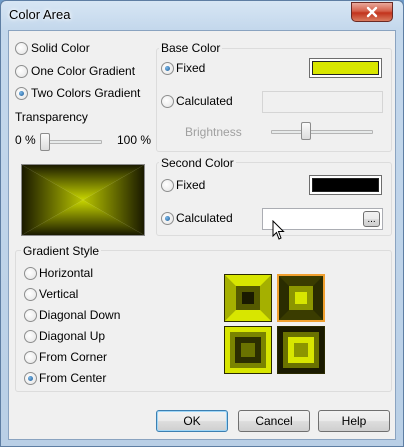  Describe the element at coordinates (25, 140) in the screenshot. I see `transparency-min-label: 0 %` at that location.